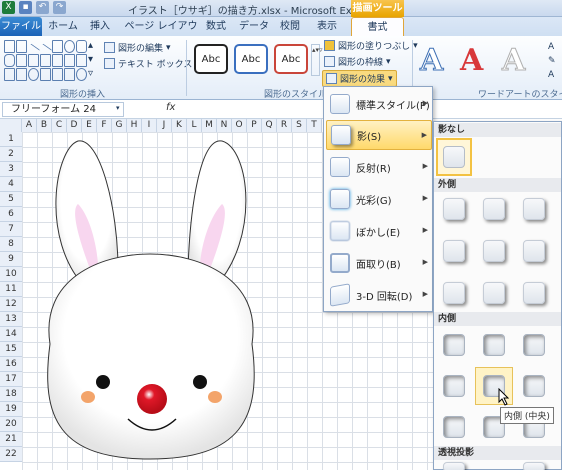  What do you see at coordinates (296, 95) in the screenshot?
I see `shape-styles-group-label: 図形のスタイル` at bounding box center [296, 95].